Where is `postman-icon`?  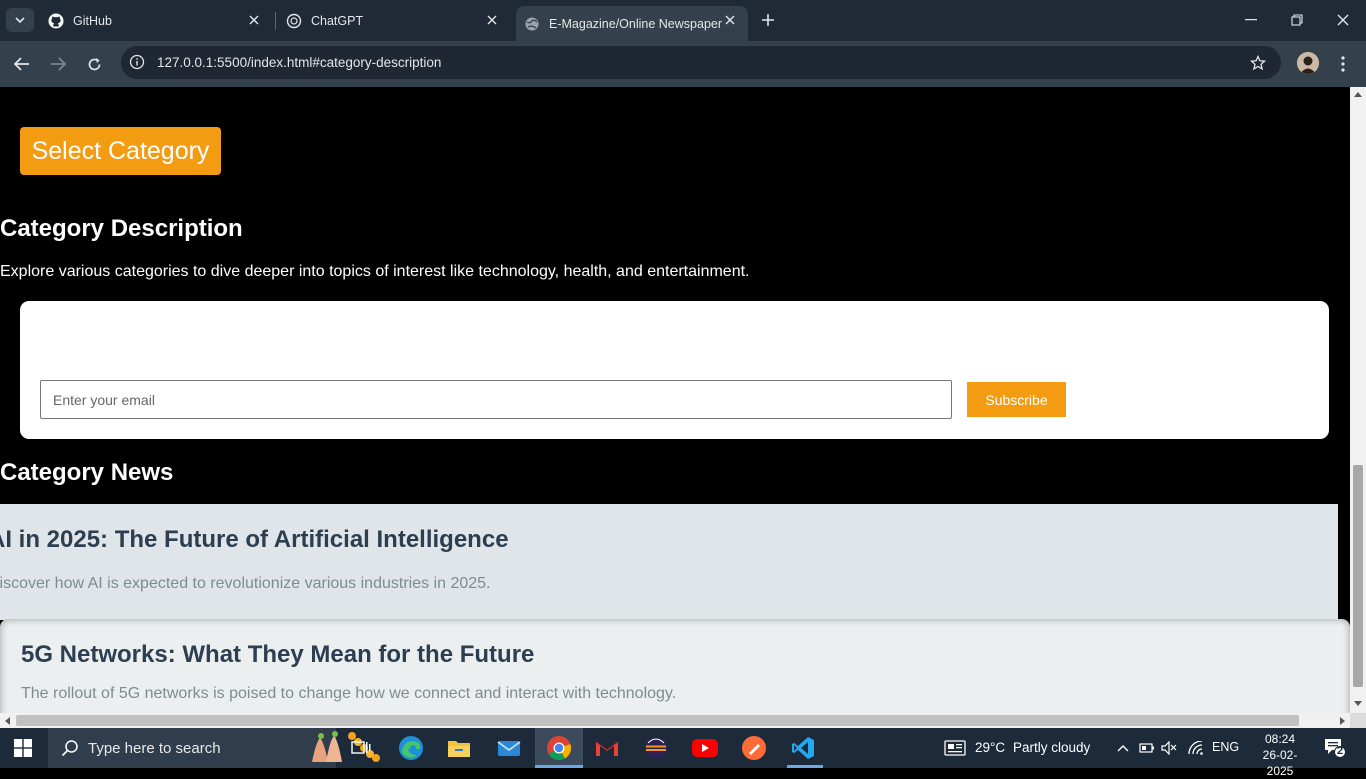
postman-icon is located at coordinates (754, 748).